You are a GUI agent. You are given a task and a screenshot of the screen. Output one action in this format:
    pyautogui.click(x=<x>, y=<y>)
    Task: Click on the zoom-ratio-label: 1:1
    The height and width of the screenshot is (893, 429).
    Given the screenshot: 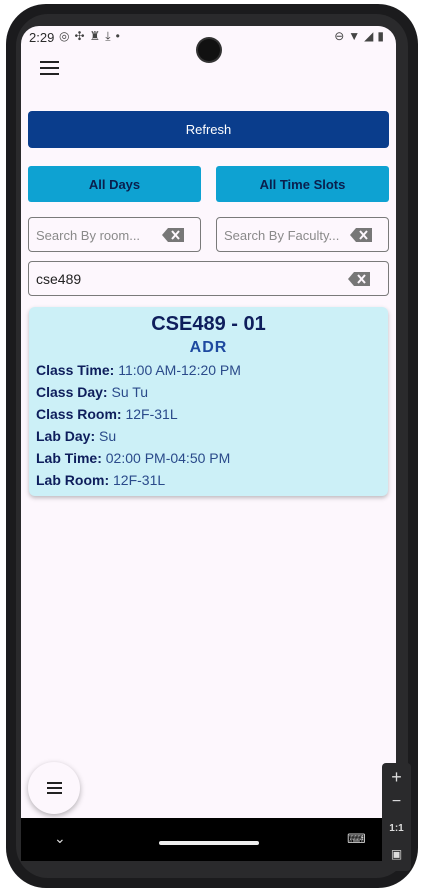 What is the action you would take?
    pyautogui.click(x=396, y=828)
    